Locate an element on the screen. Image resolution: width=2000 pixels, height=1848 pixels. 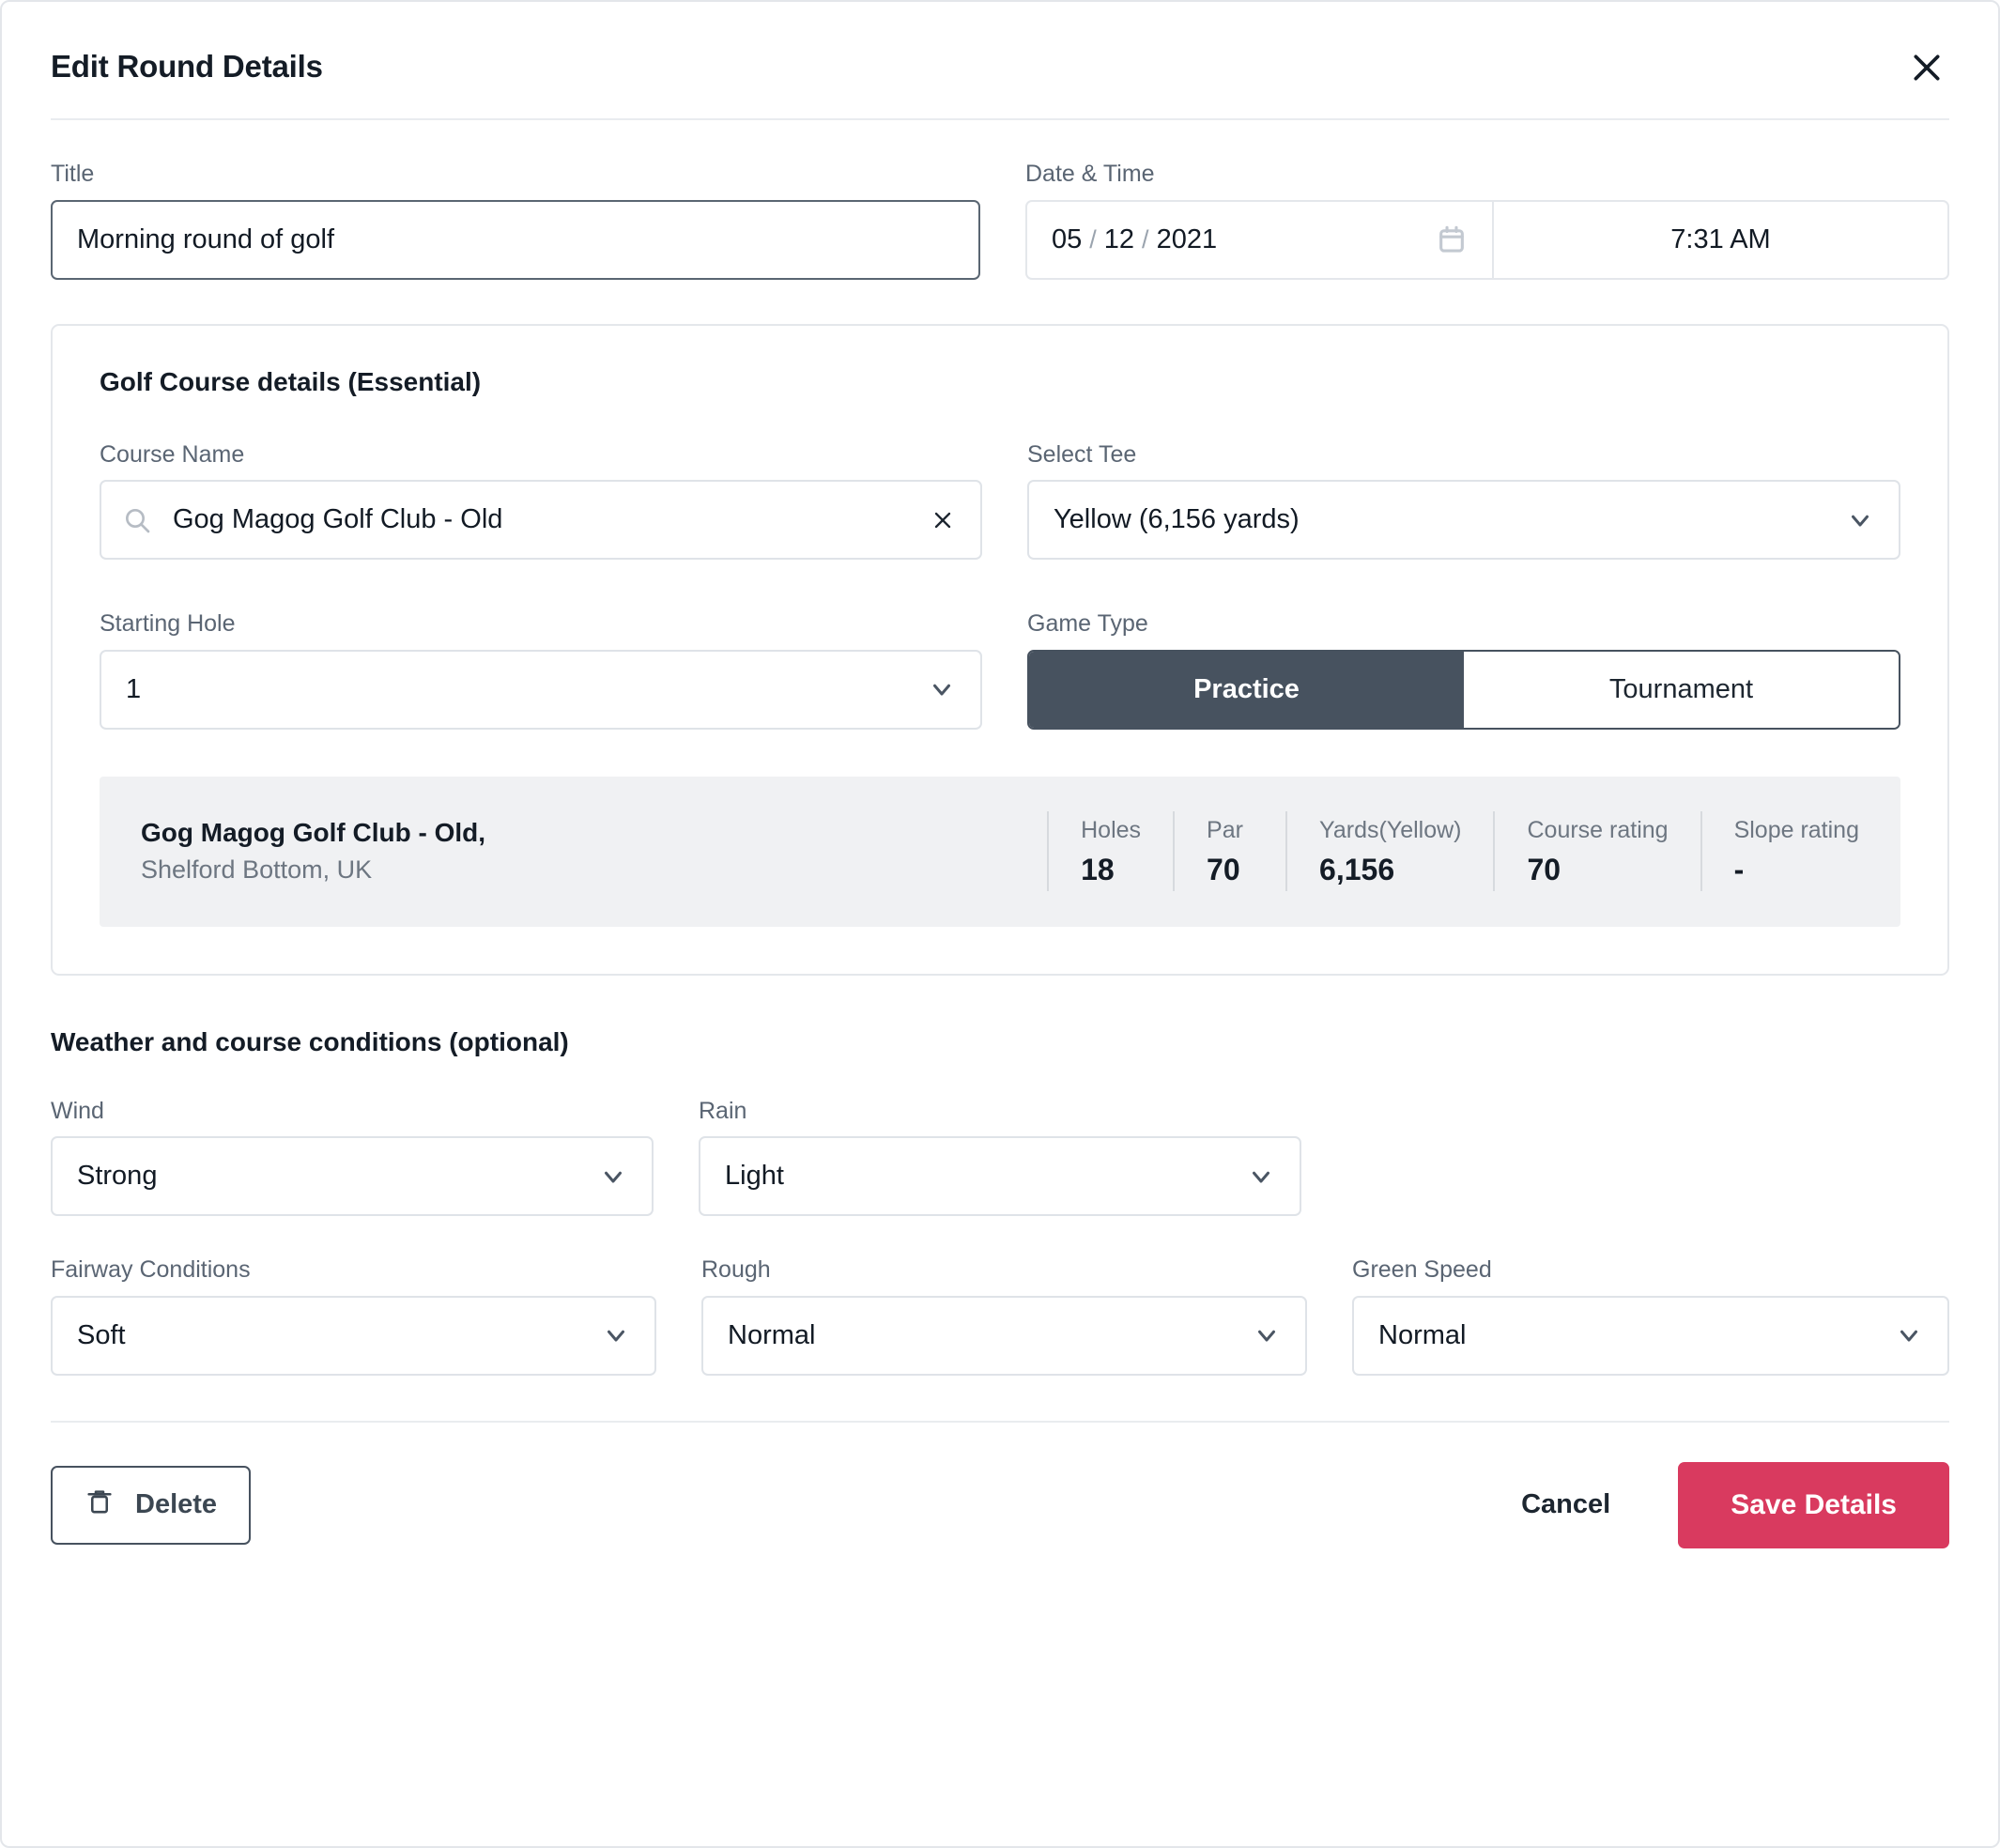
calendar-icon is located at coordinates (1452, 239).